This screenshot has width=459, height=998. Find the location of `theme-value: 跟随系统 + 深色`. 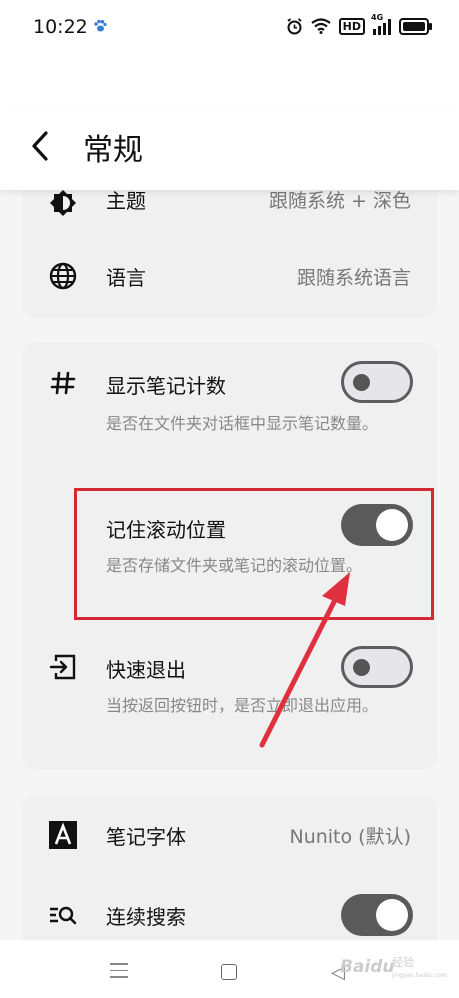

theme-value: 跟随系统 + 深色 is located at coordinates (340, 201).